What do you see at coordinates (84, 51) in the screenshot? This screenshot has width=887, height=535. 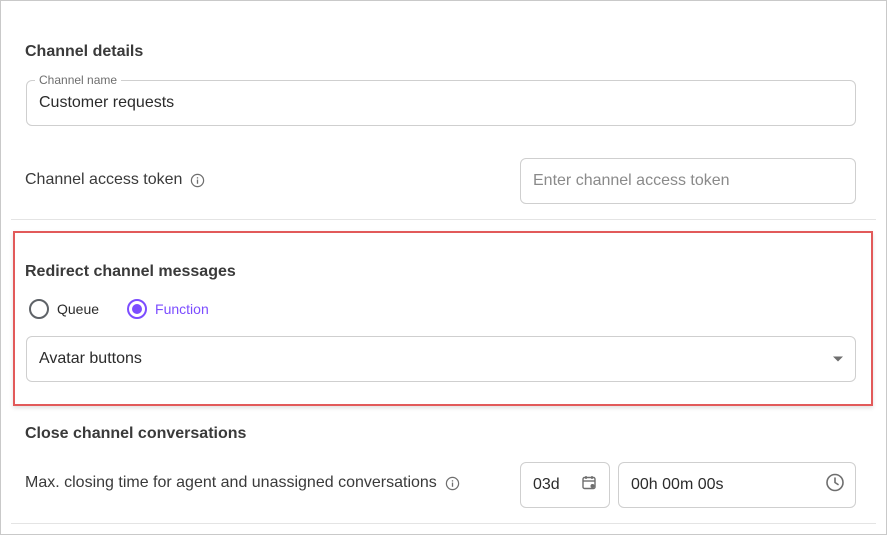 I see `channel-details-title: Channel details` at bounding box center [84, 51].